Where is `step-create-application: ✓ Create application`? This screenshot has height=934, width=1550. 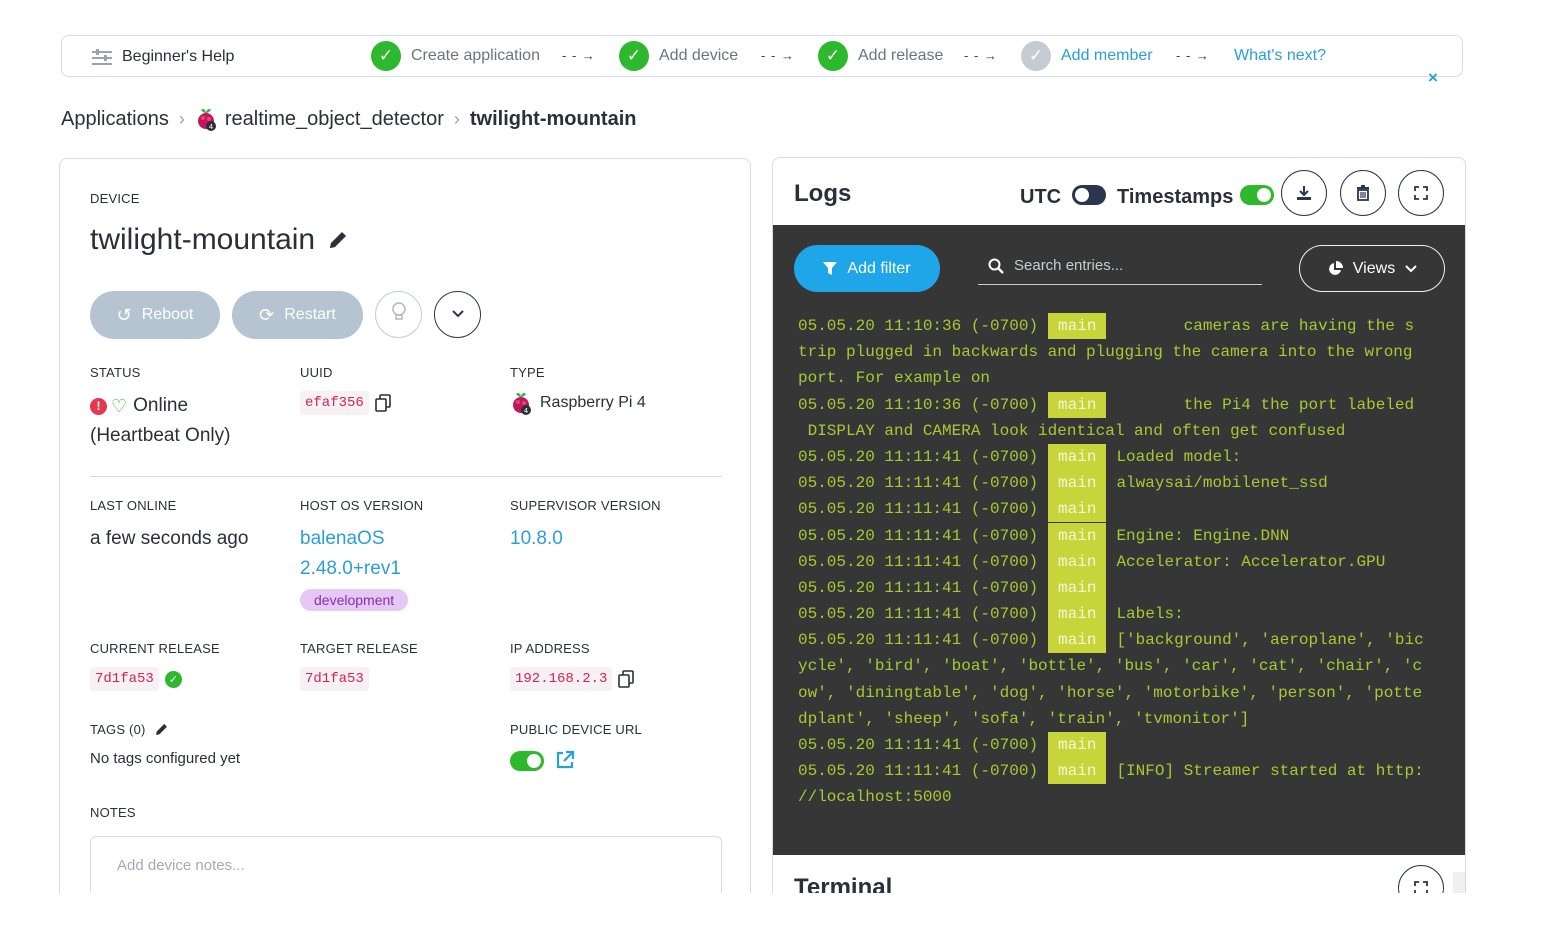
step-create-application: ✓ Create application is located at coordinates (455, 56).